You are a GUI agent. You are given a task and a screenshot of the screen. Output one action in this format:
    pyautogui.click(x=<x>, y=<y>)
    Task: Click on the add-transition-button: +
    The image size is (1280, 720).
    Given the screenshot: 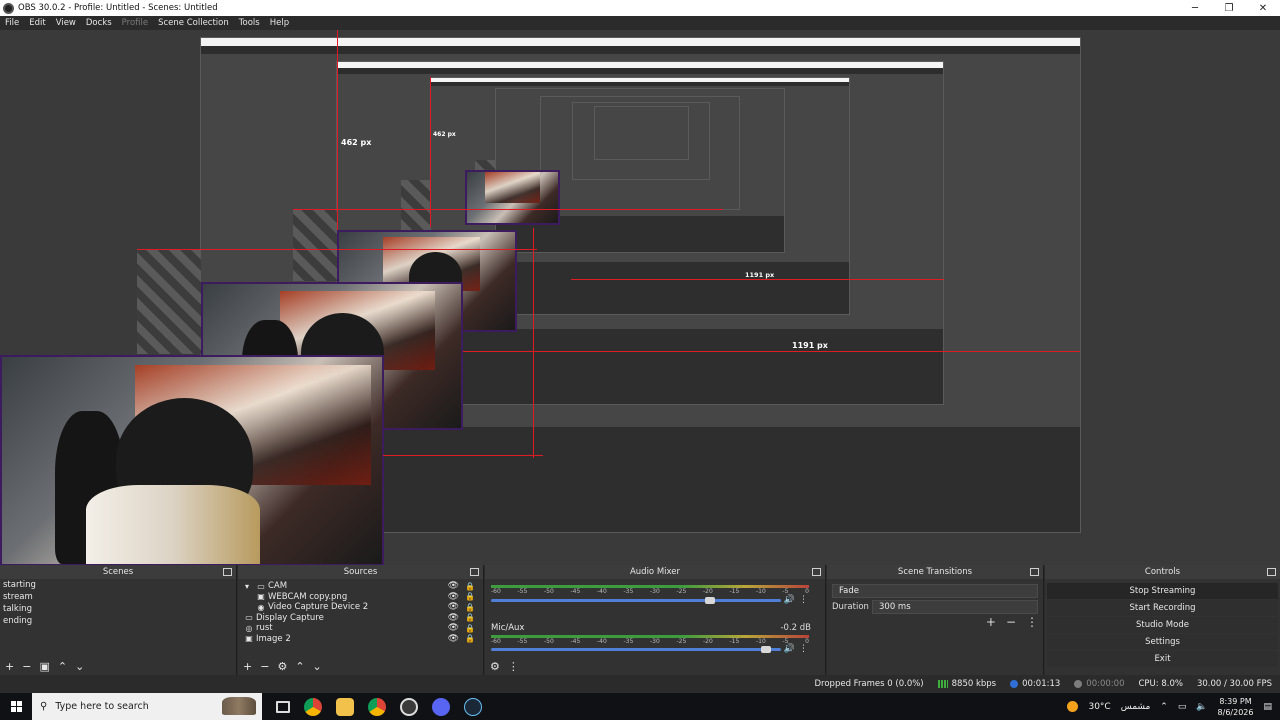 What is the action you would take?
    pyautogui.click(x=991, y=622)
    